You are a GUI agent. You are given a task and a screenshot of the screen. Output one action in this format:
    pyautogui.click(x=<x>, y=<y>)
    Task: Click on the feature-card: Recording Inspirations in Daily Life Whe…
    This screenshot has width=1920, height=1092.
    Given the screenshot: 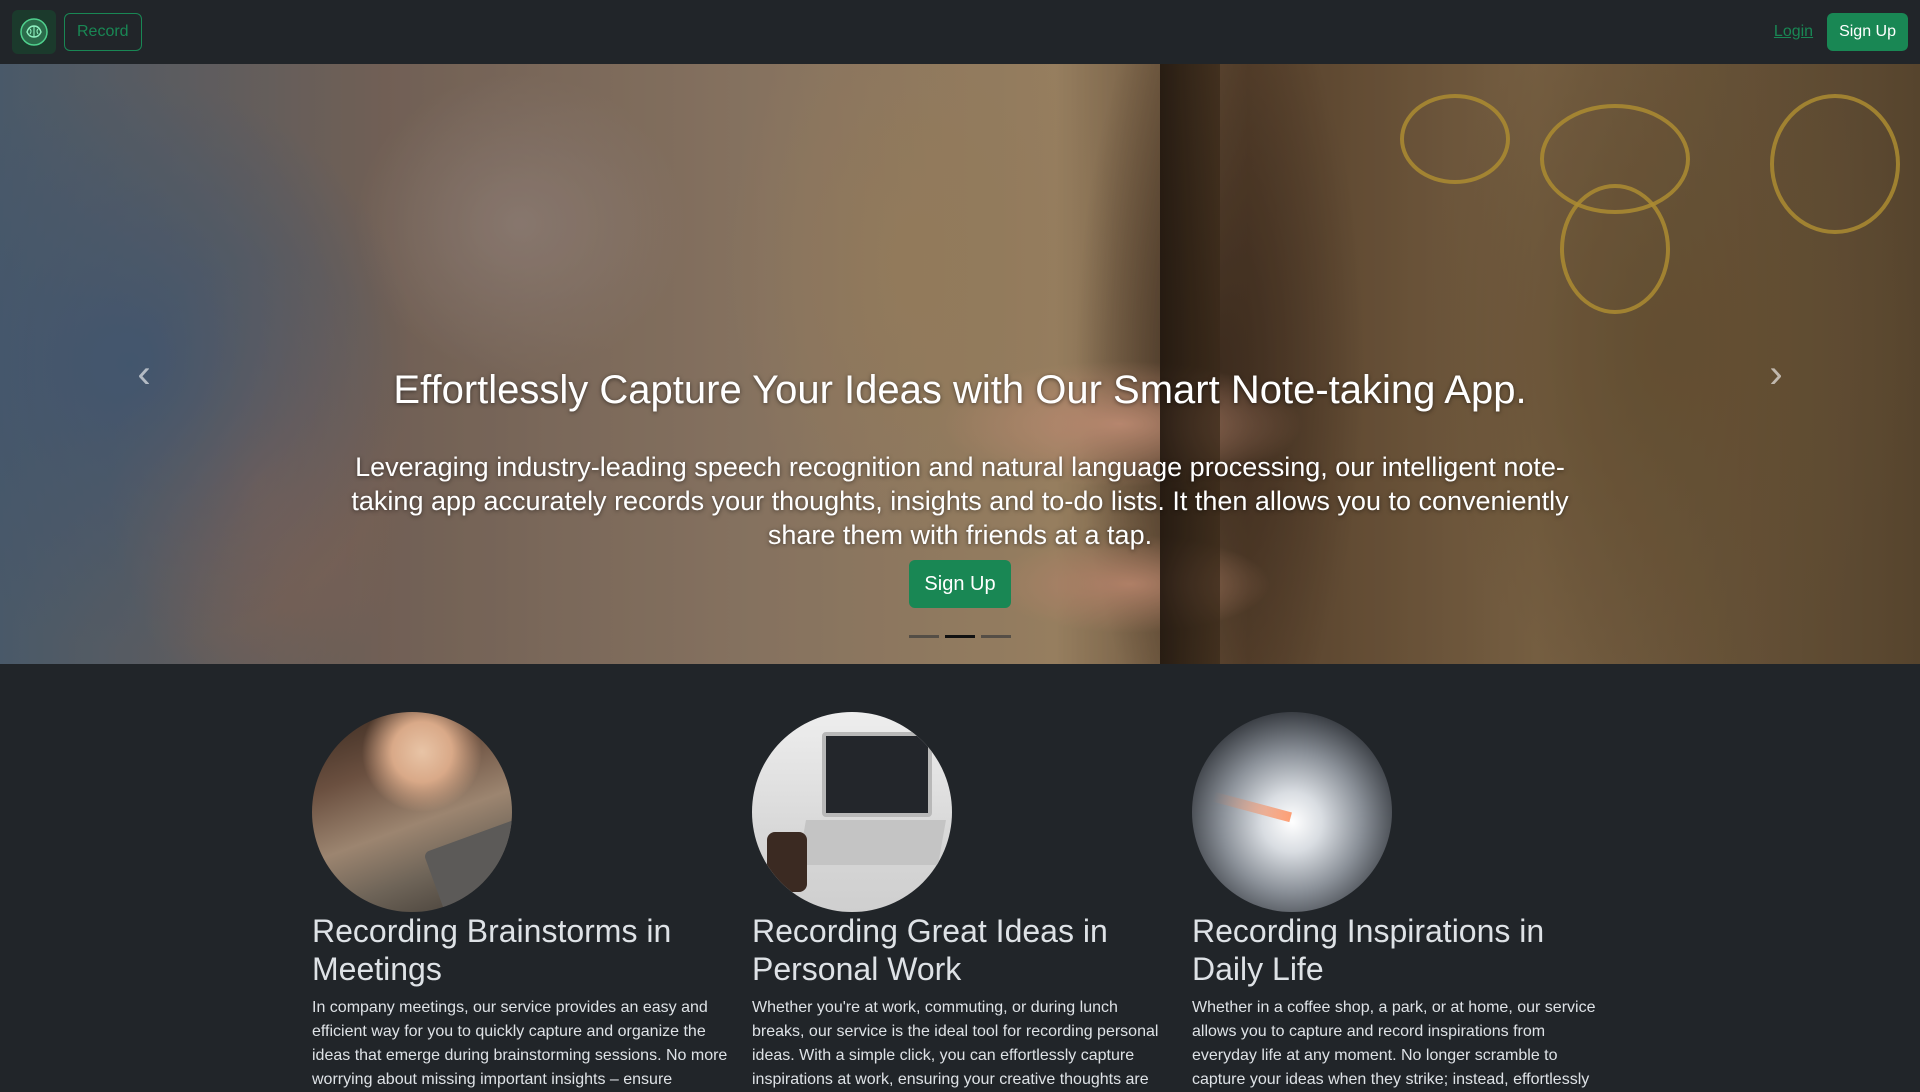 What is the action you would take?
    pyautogui.click(x=1402, y=902)
    